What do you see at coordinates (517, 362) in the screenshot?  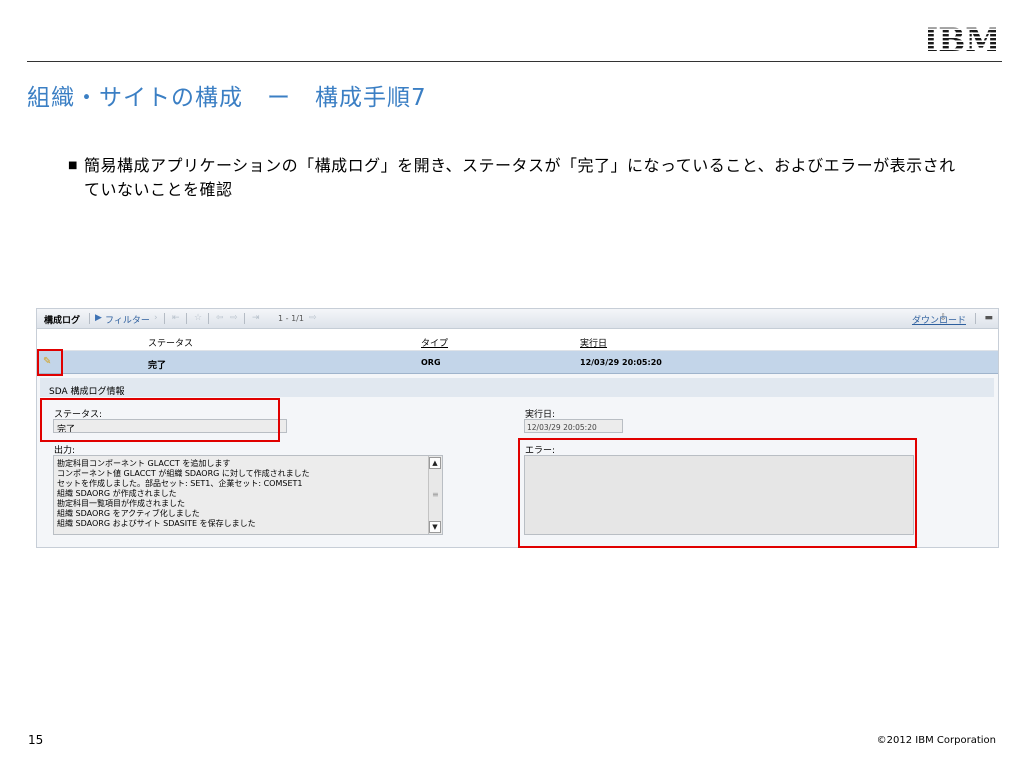 I see `table-row: ✎ 完了 ORG 12/03/29 20:05:20` at bounding box center [517, 362].